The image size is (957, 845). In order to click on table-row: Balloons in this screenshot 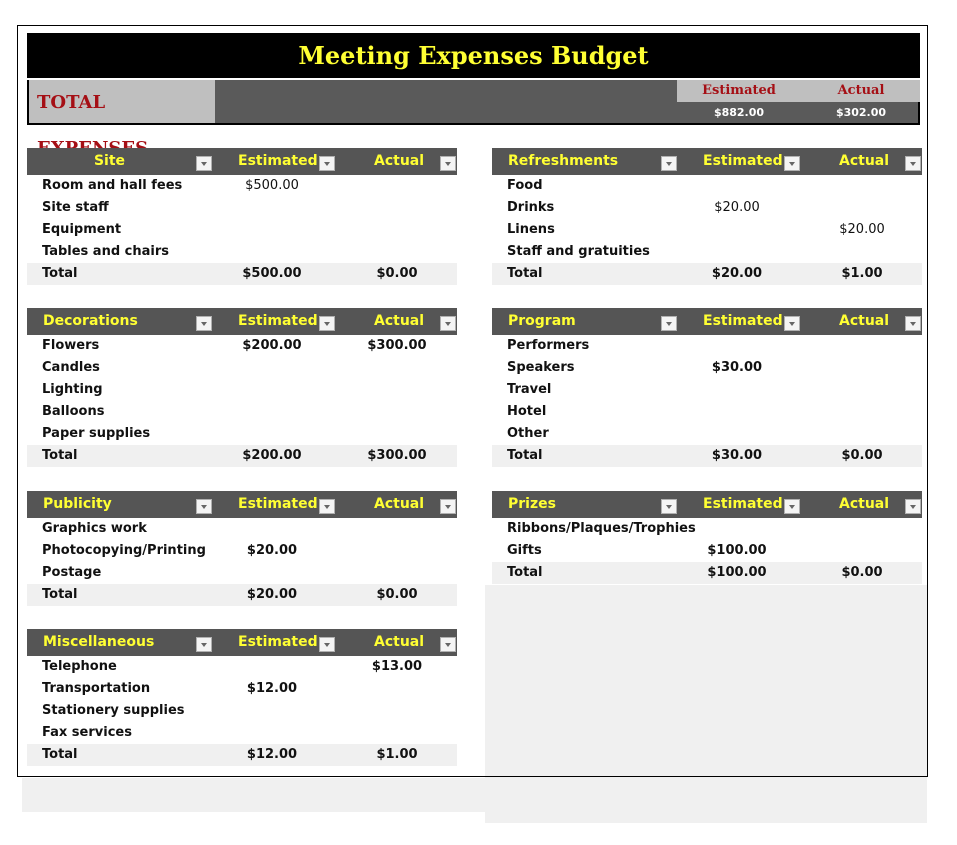, I will do `click(242, 412)`.